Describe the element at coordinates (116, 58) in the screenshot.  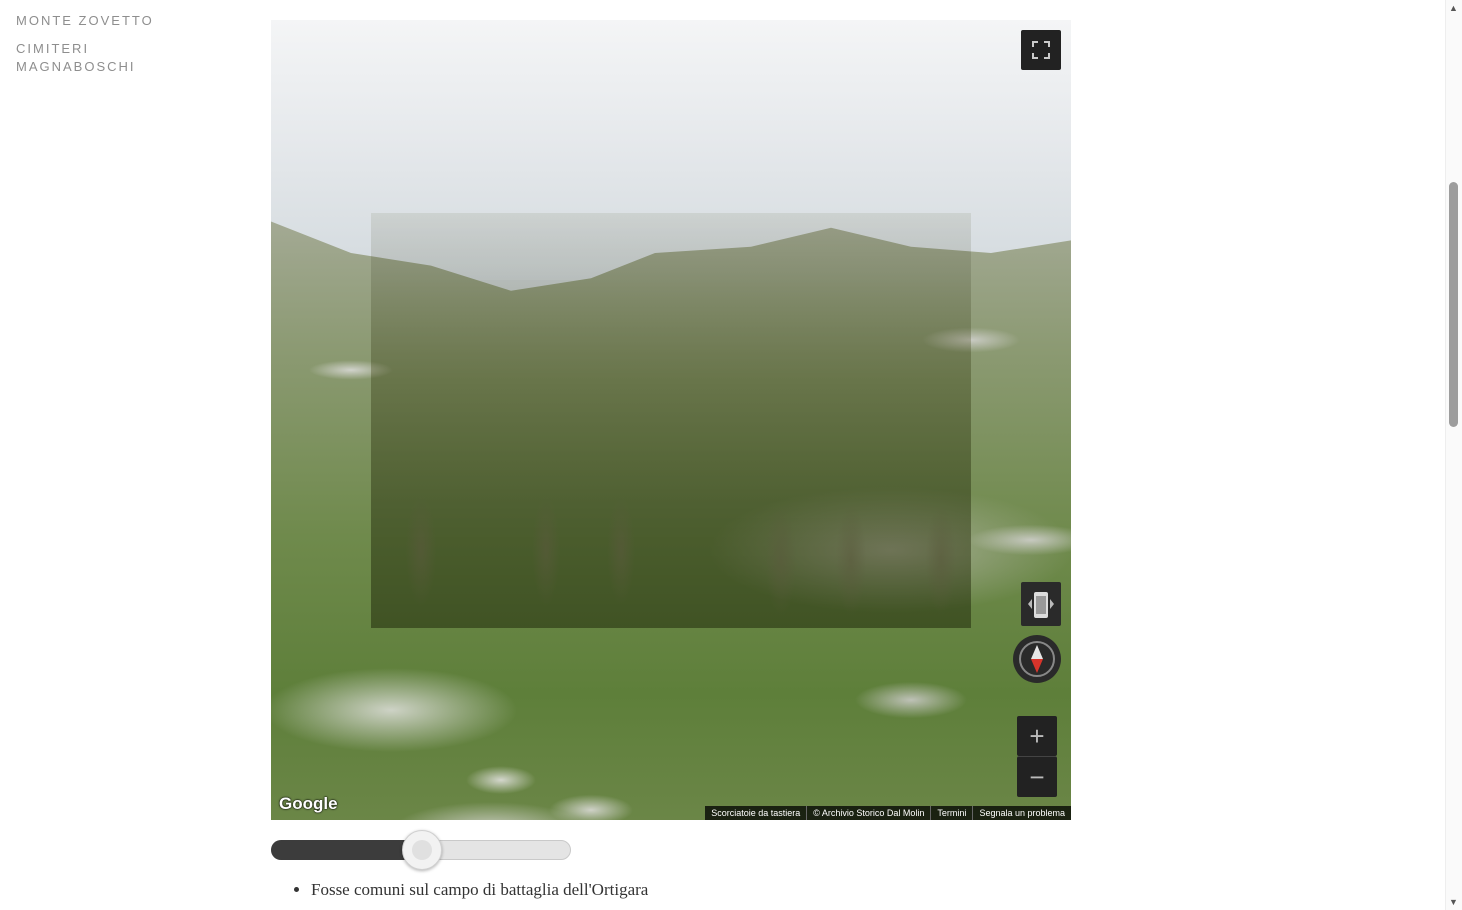
I see `nav-item-cimiteri-magnaboschi: CIMITERI MAGNABOSCHI` at that location.